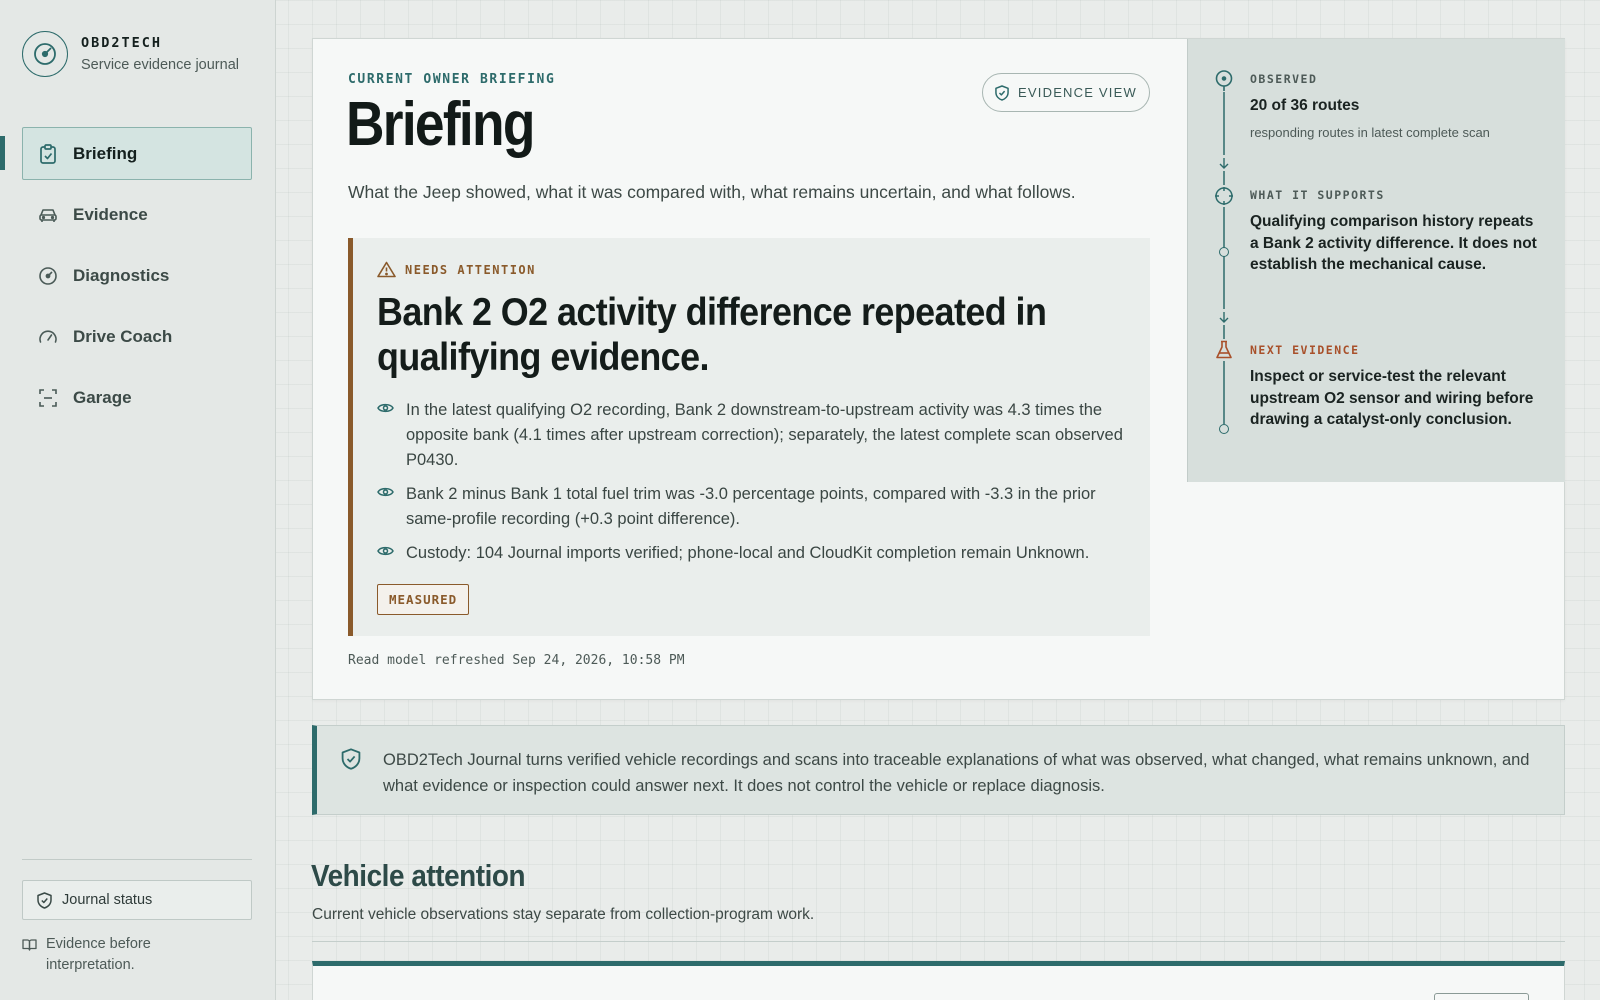 This screenshot has width=1600, height=1000. What do you see at coordinates (1224, 81) in the screenshot?
I see `location-pin-icon` at bounding box center [1224, 81].